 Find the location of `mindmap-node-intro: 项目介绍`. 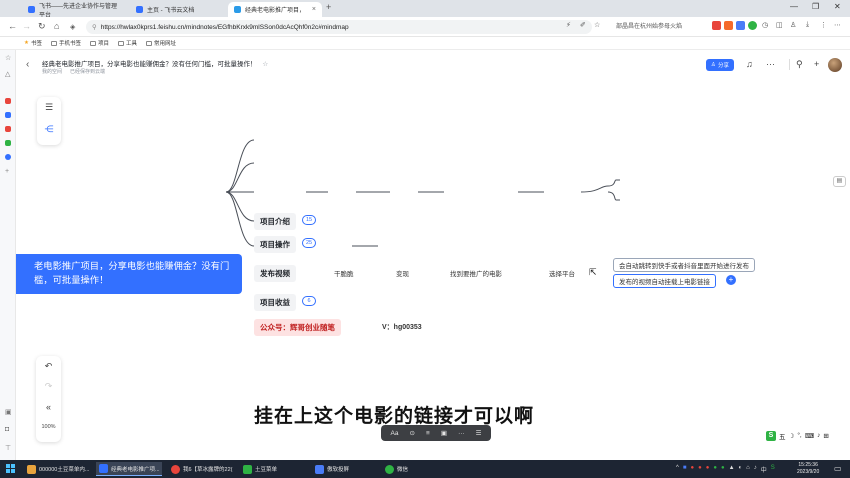

mindmap-node-intro: 项目介绍 is located at coordinates (275, 221).